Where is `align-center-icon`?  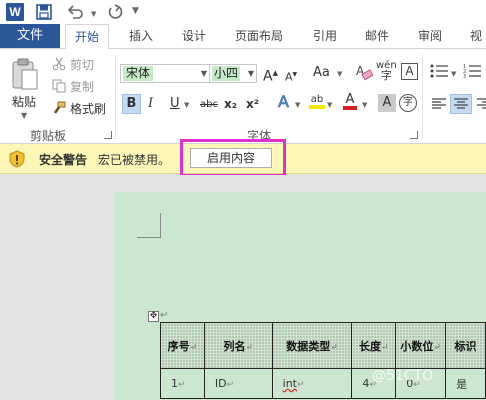 align-center-icon is located at coordinates (461, 104).